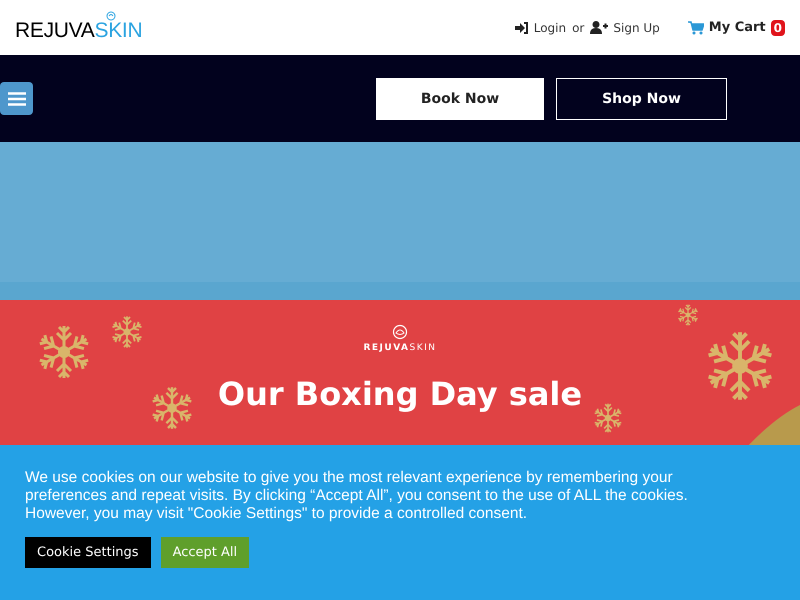 The width and height of the screenshot is (800, 600). Describe the element at coordinates (400, 394) in the screenshot. I see `banner-headline: Our Boxing Day sale` at that location.